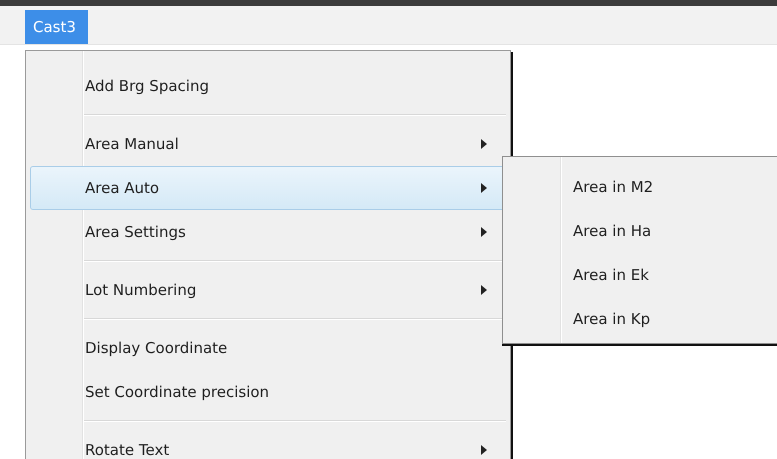  What do you see at coordinates (640, 231) in the screenshot?
I see `submenu-item: Area in Ha` at bounding box center [640, 231].